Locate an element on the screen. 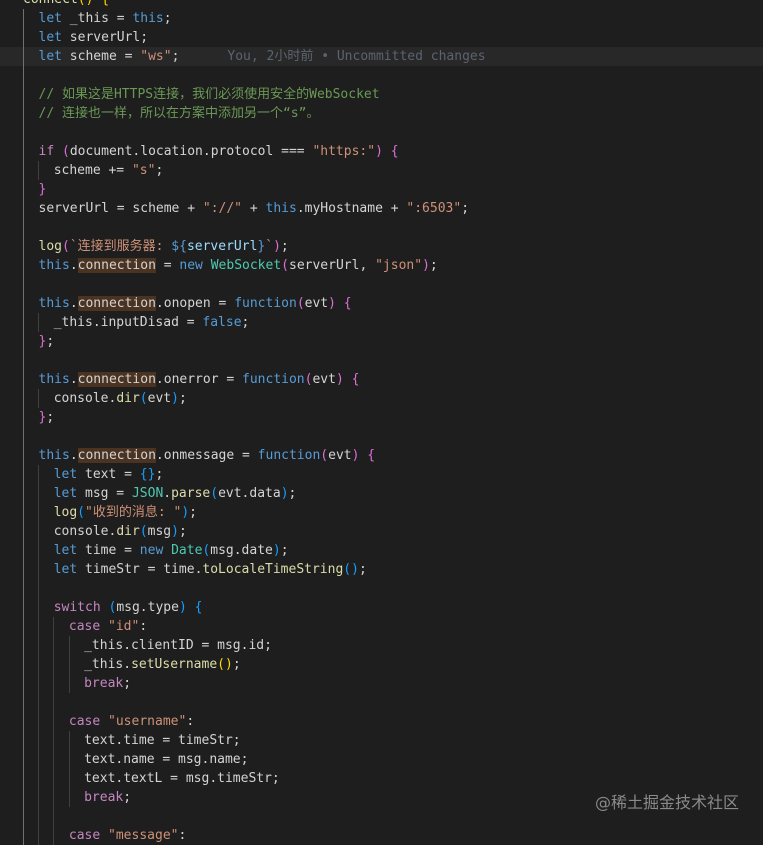 The image size is (763, 845). code-line: let timeStr = time.toLocaleTimeString(); is located at coordinates (381, 569).